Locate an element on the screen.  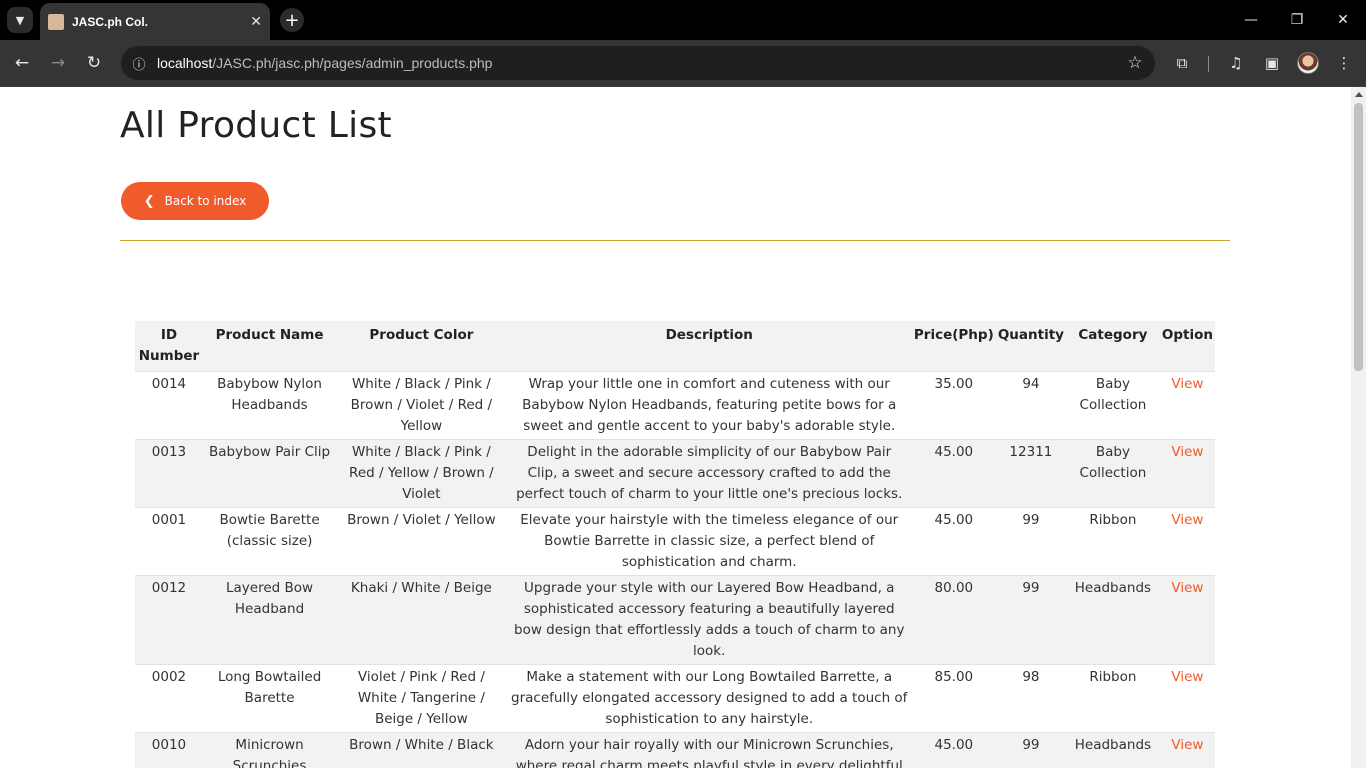
header-price: Price(Php) is located at coordinates (953, 346).